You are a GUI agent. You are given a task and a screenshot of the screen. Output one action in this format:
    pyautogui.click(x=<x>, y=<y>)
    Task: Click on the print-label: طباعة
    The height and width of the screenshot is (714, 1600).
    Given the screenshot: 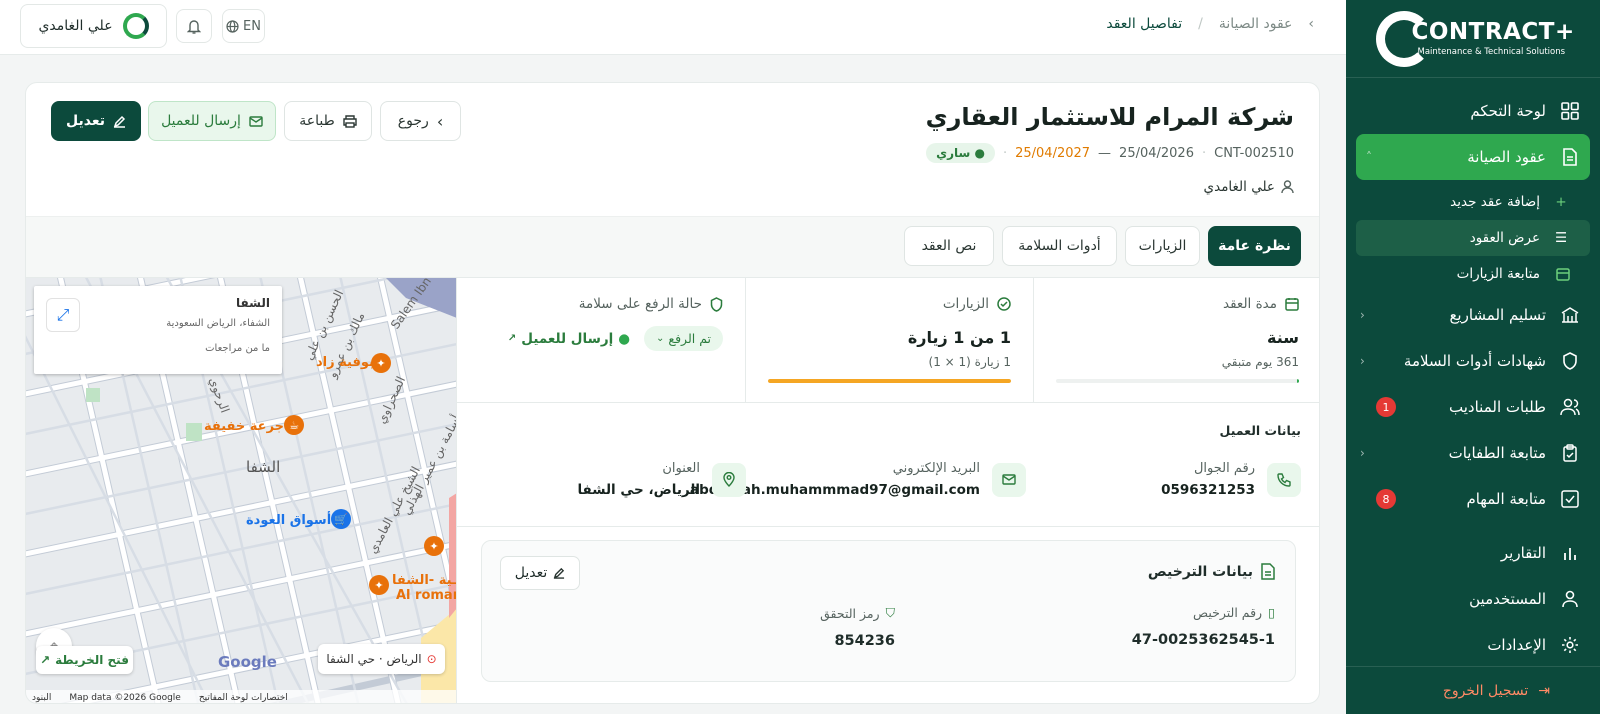 What is the action you would take?
    pyautogui.click(x=317, y=121)
    